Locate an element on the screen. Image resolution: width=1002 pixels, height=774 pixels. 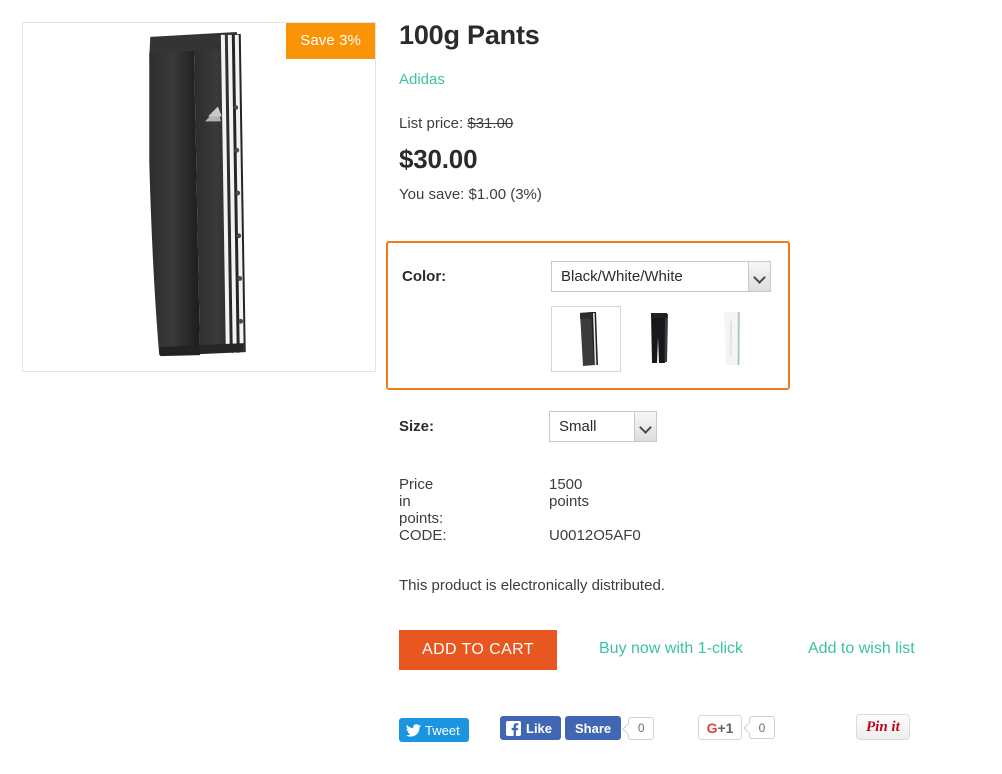
code-label: CODE: is located at coordinates (423, 535).